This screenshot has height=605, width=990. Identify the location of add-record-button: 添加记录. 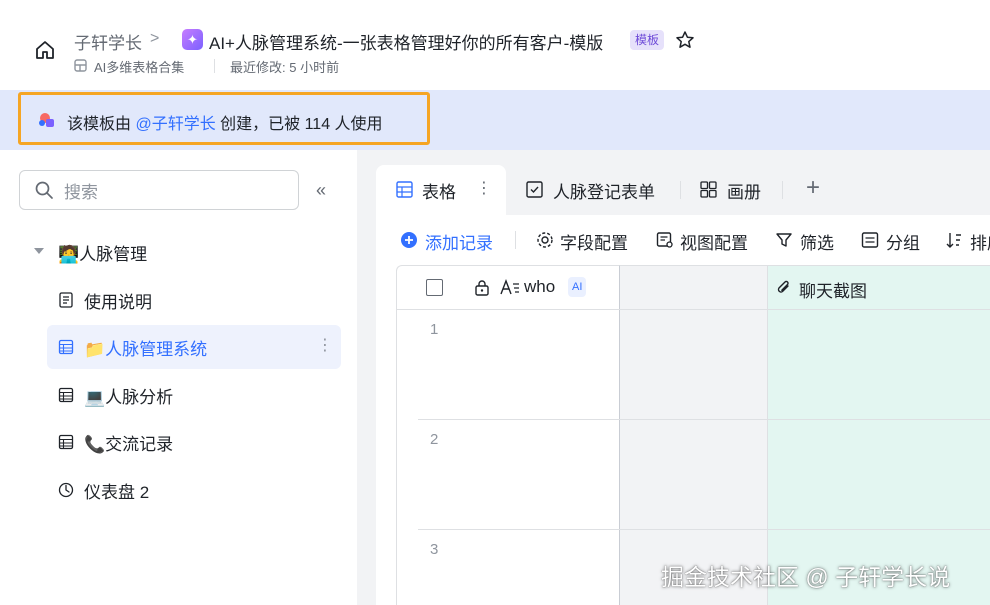
(459, 241).